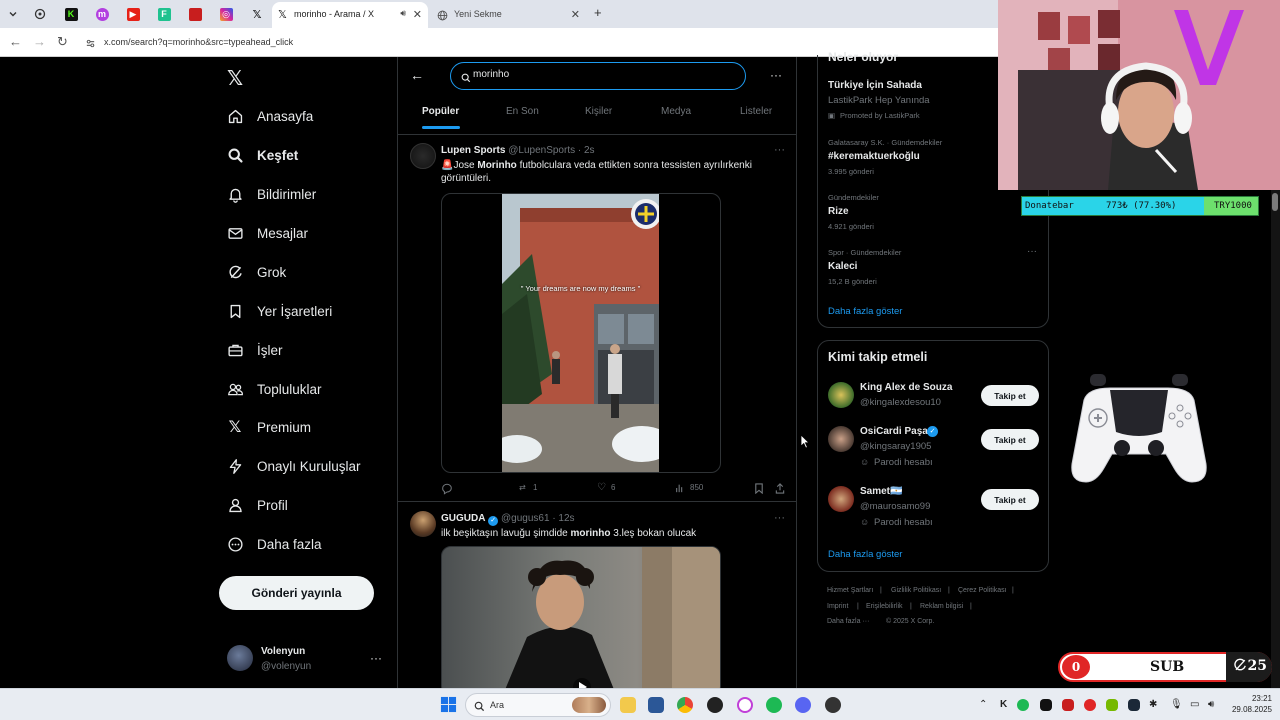  Describe the element at coordinates (71, 14) in the screenshot. I see `tab-favicon-kick: K` at that location.